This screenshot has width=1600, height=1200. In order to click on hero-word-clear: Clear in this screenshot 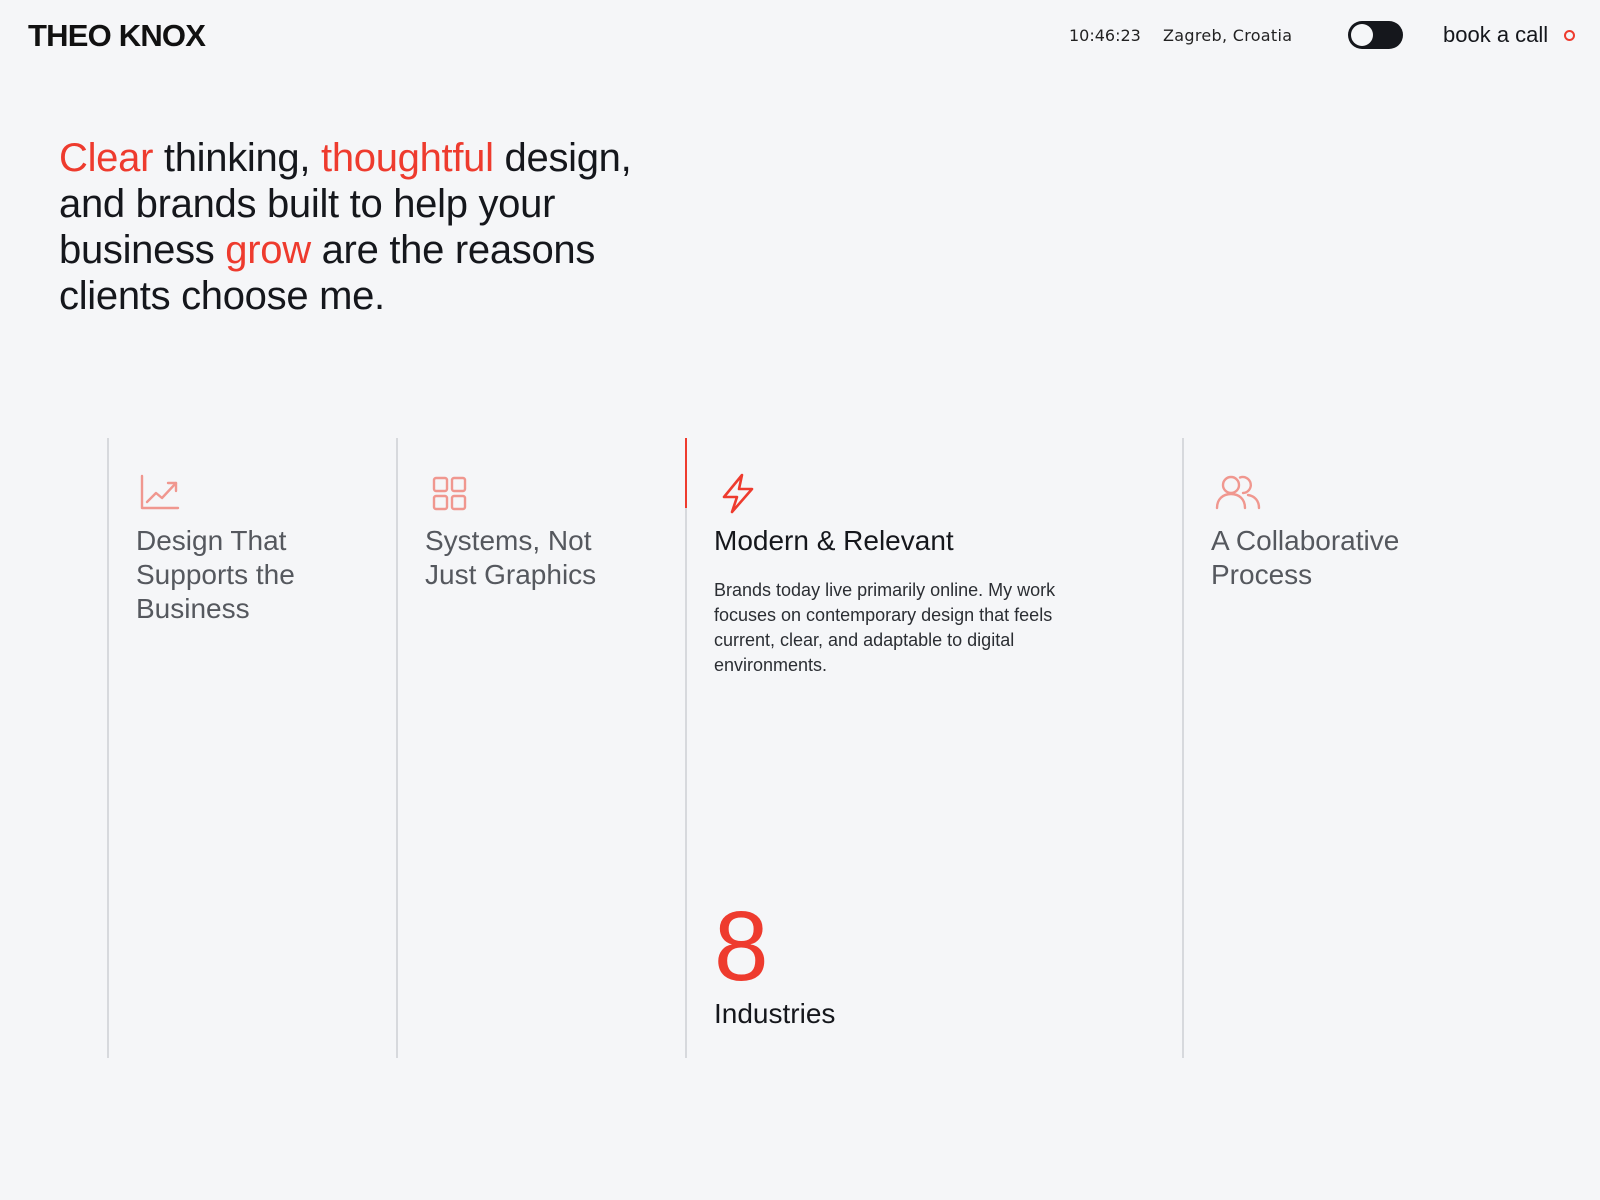, I will do `click(106, 158)`.